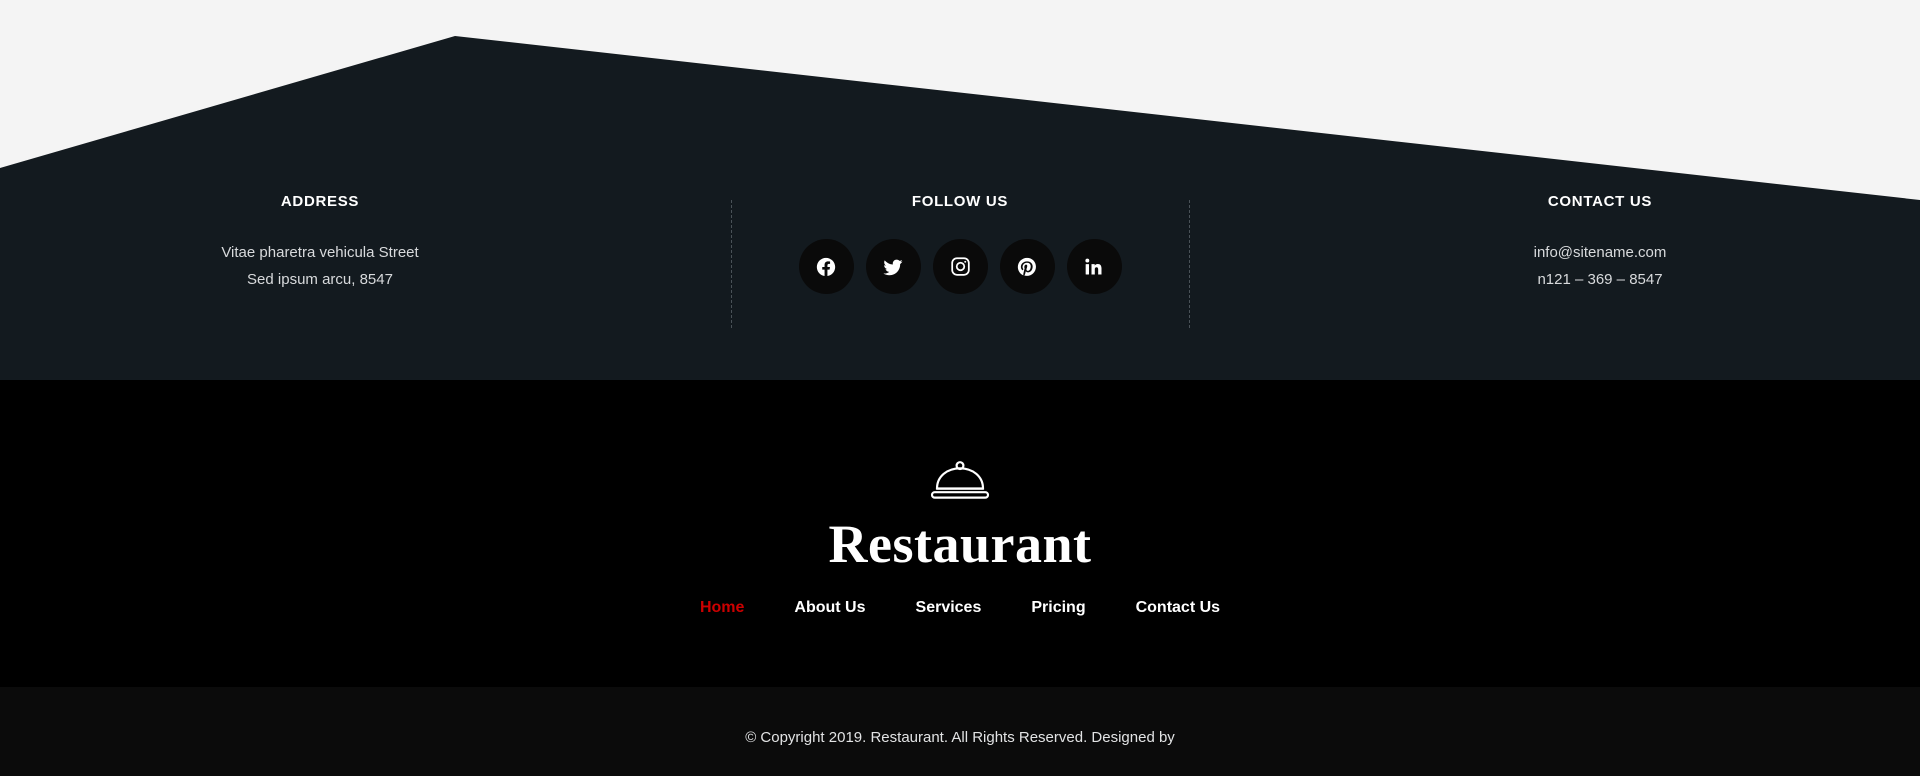  I want to click on pinterest-icon, so click(1027, 267).